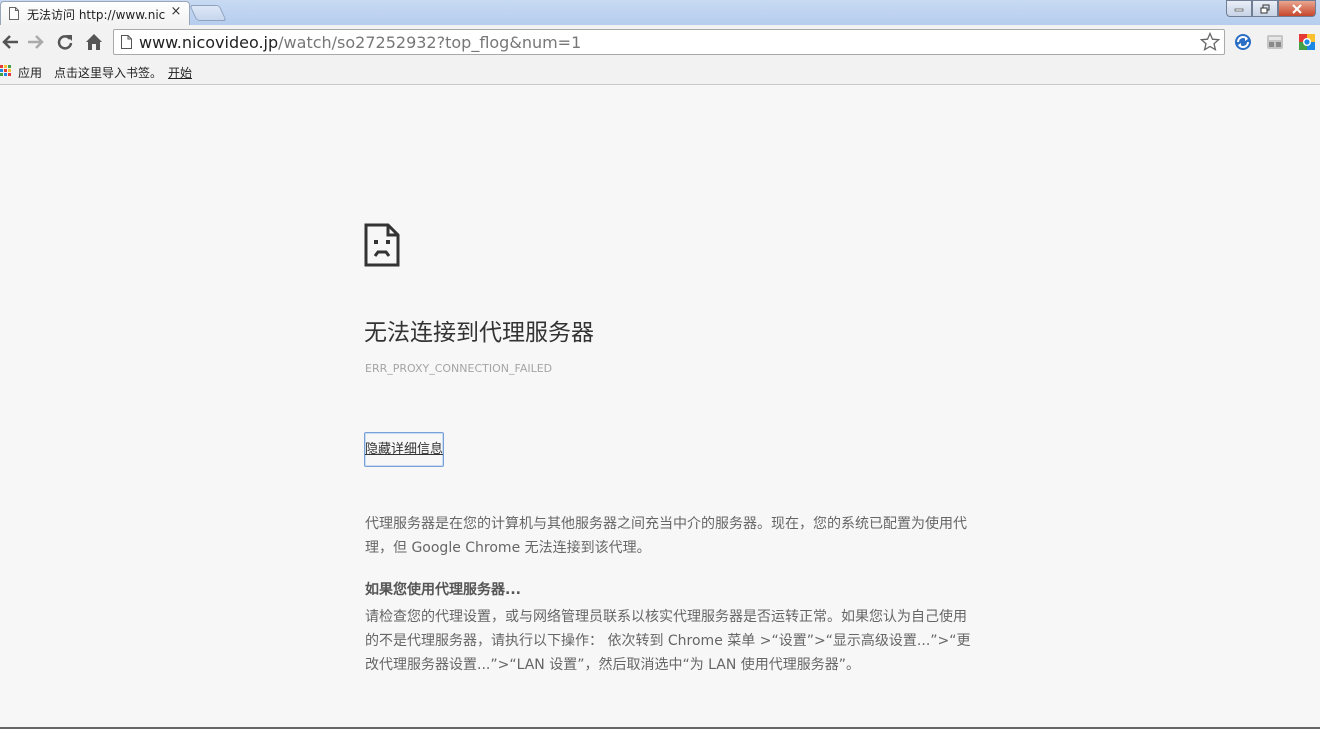  I want to click on tab-active: 无法访问 http://www.nic ×, so click(95, 13).